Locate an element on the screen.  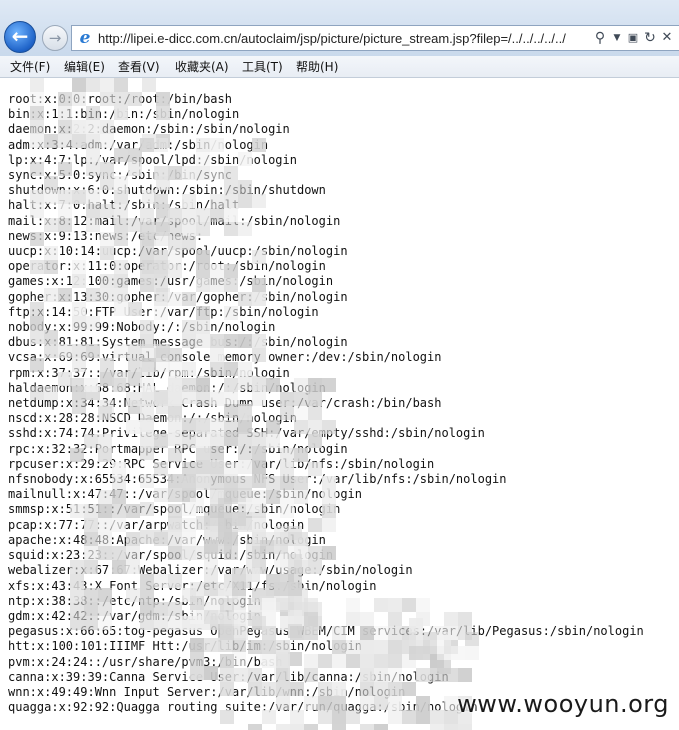
file-line: adm:x:3:4:adm:/var/adm:/sbin/nologin is located at coordinates (138, 144).